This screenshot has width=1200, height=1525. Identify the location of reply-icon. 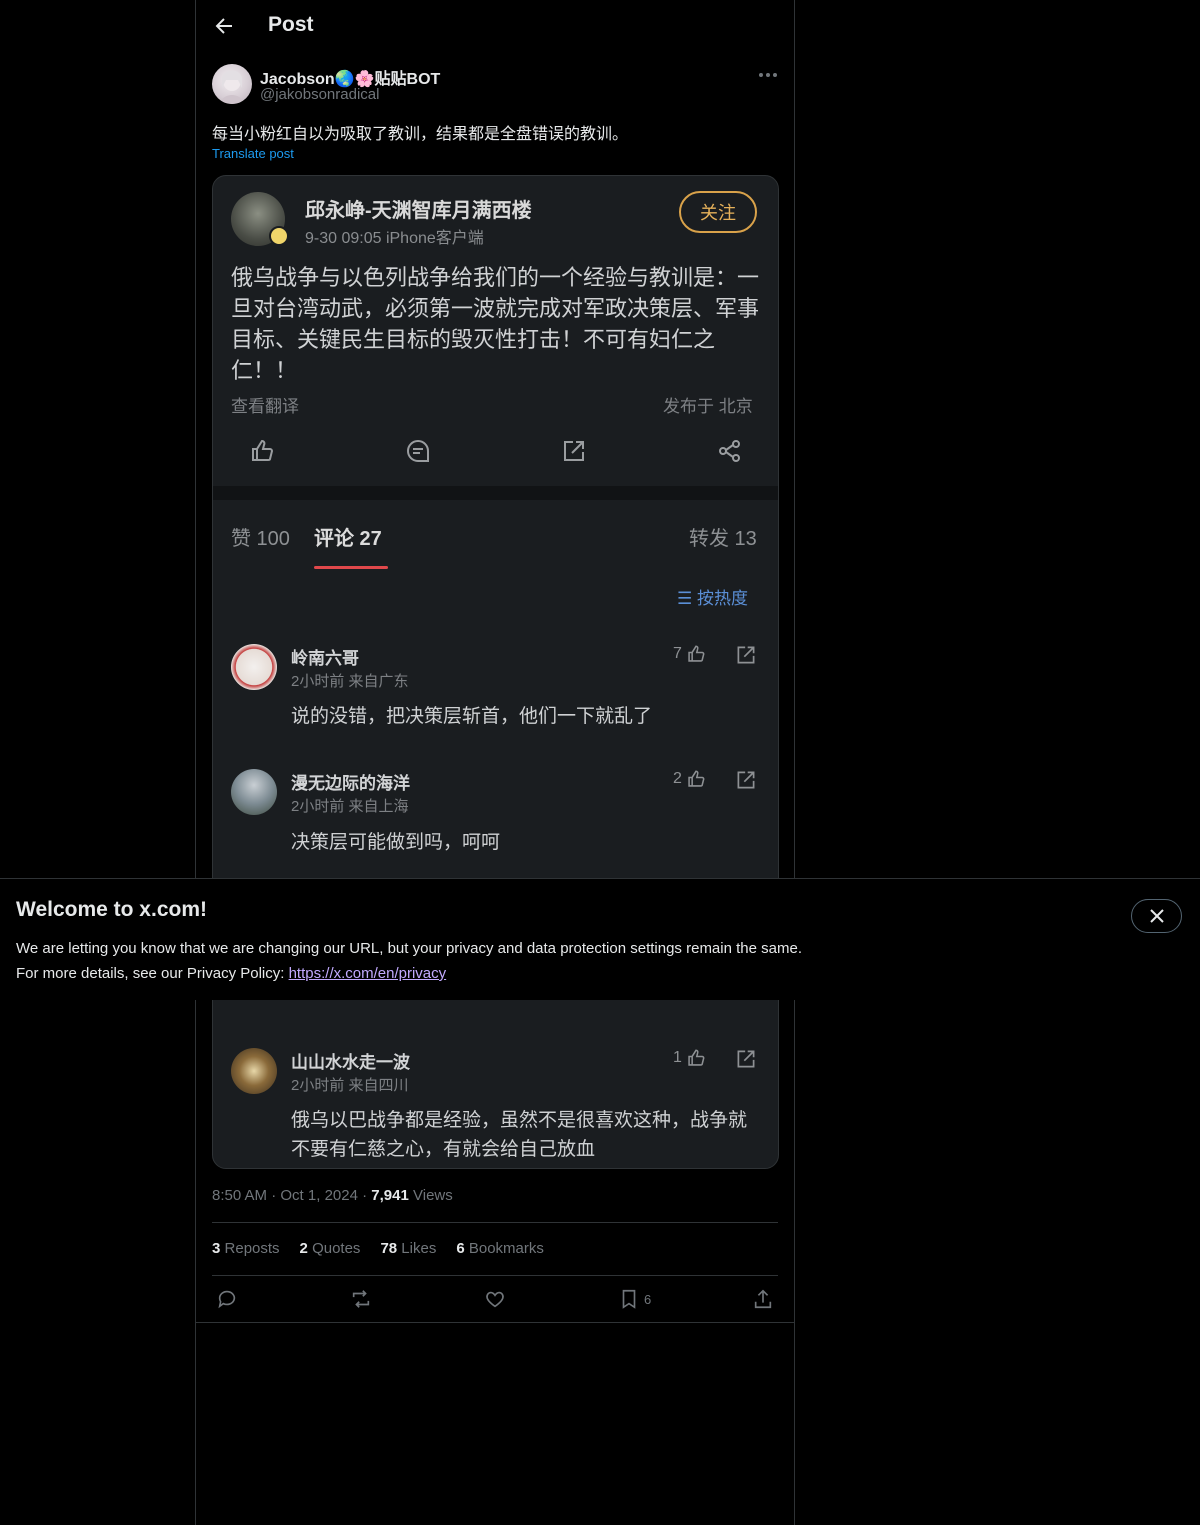
(227, 1299).